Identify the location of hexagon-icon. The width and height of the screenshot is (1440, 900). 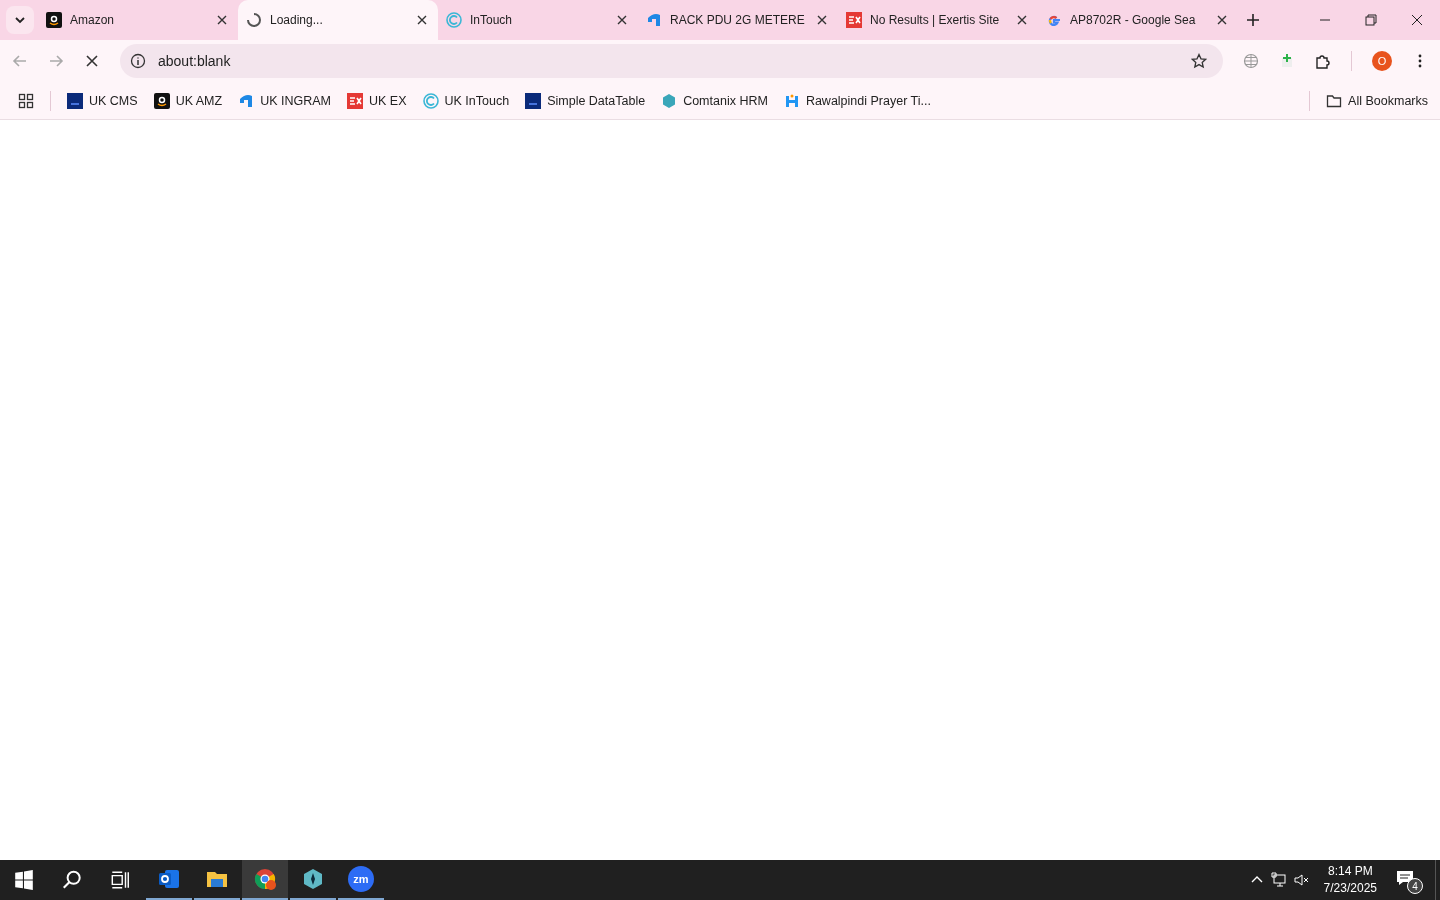
(669, 100).